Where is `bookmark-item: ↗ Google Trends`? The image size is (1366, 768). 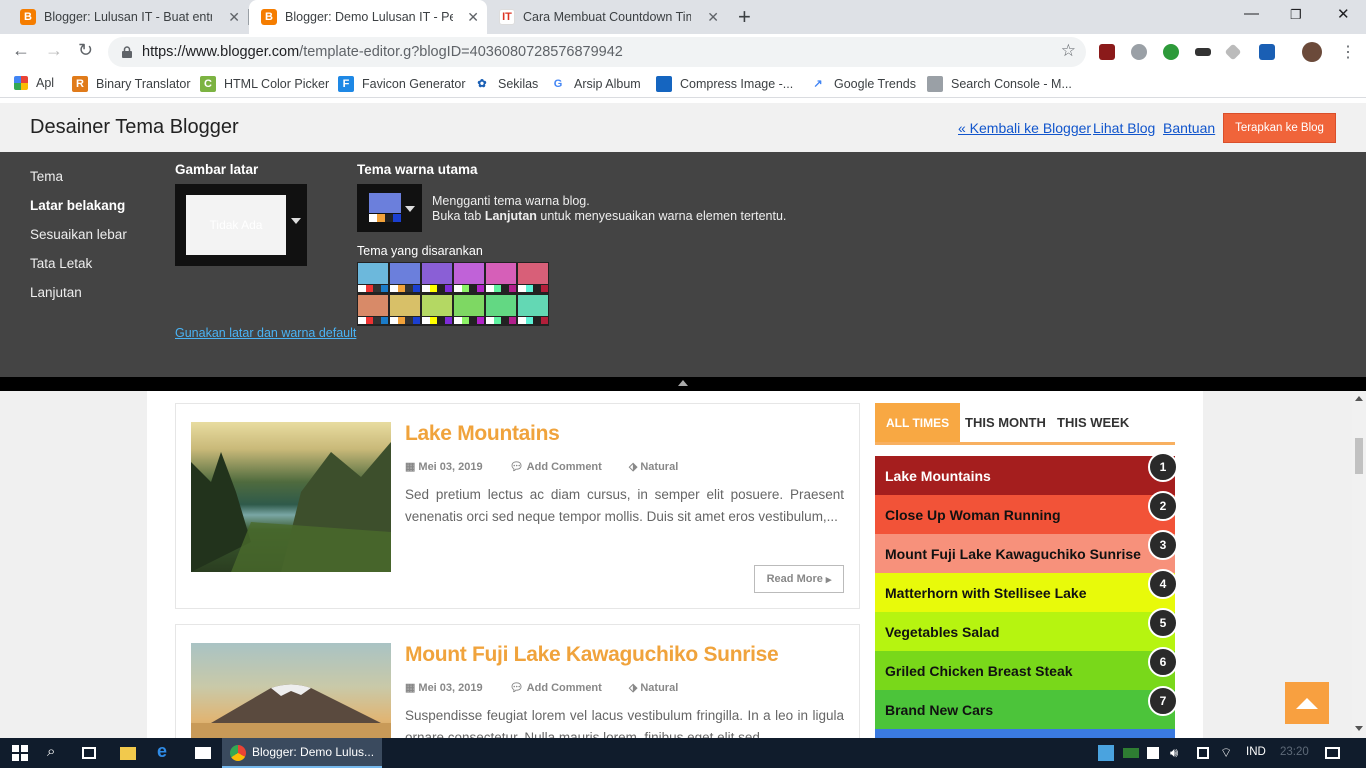 bookmark-item: ↗ Google Trends is located at coordinates (863, 84).